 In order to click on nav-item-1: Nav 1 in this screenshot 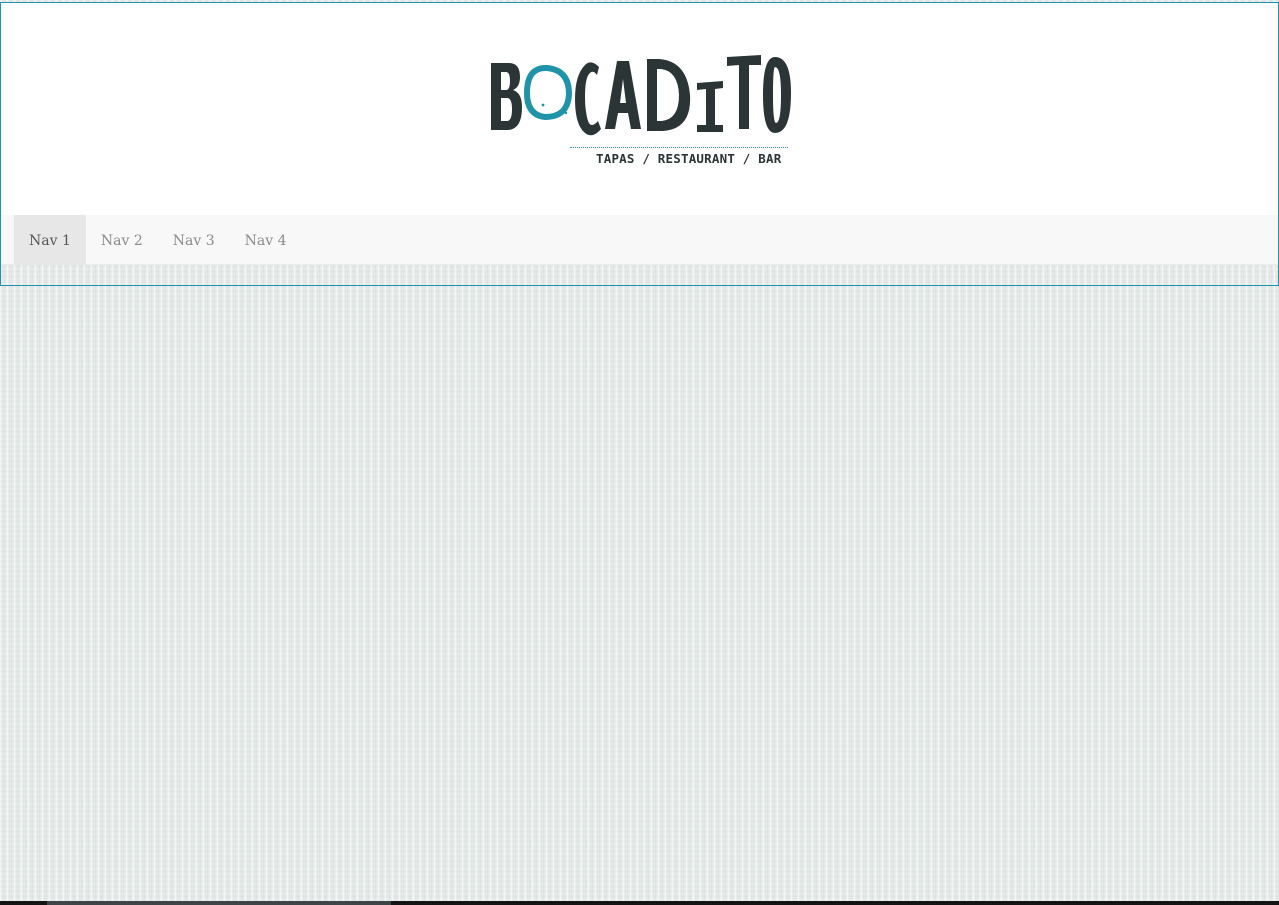, I will do `click(50, 240)`.